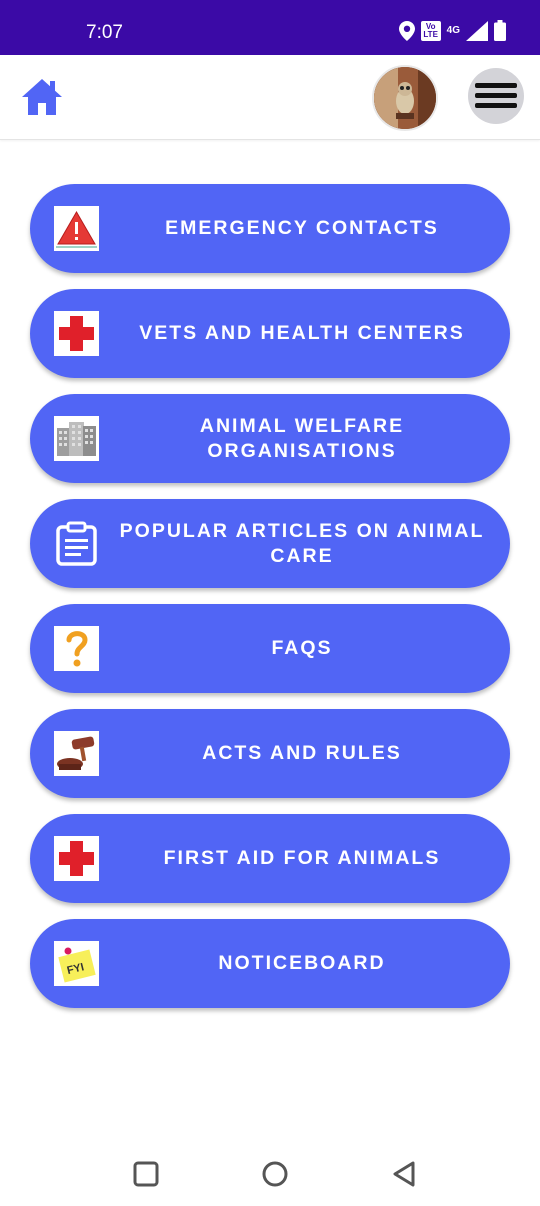 This screenshot has height=1206, width=540. Describe the element at coordinates (302, 228) in the screenshot. I see `menu-item-label: EMERGENCY CONTACTS` at that location.